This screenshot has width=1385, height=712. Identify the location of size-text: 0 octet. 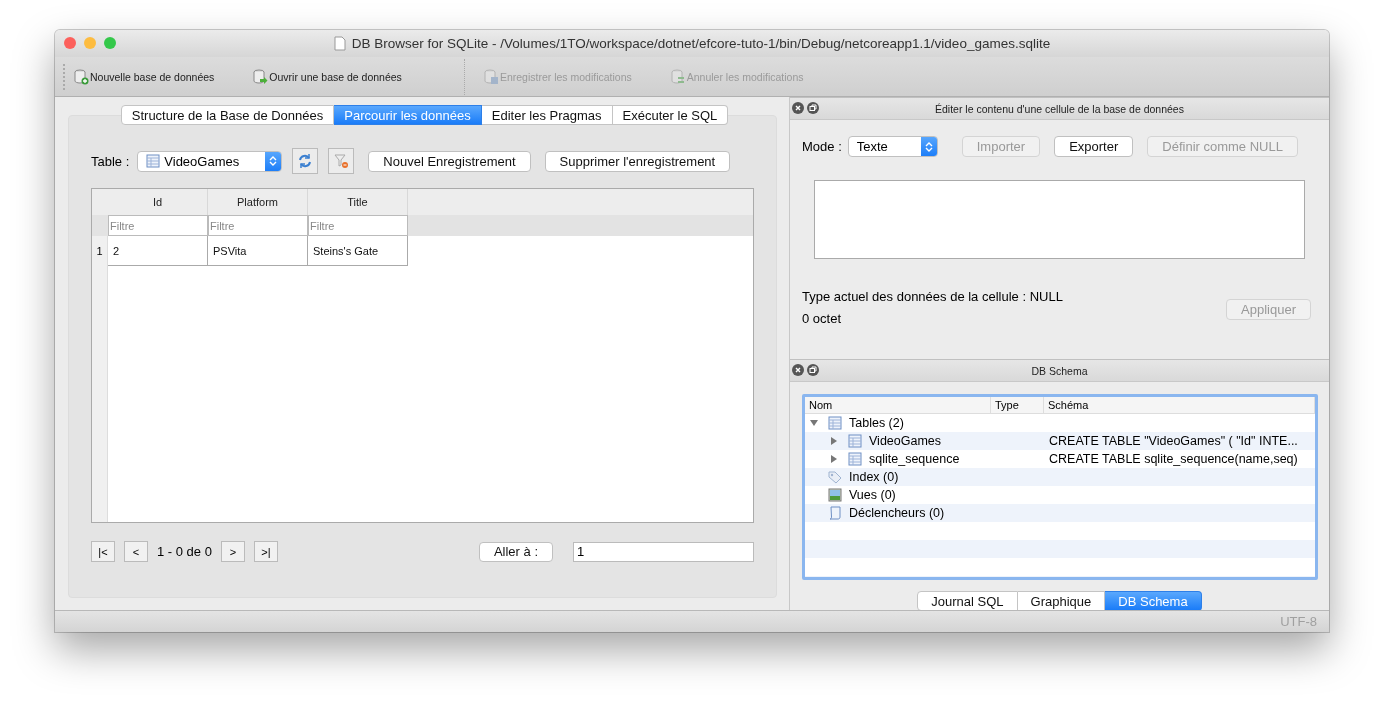
(822, 318).